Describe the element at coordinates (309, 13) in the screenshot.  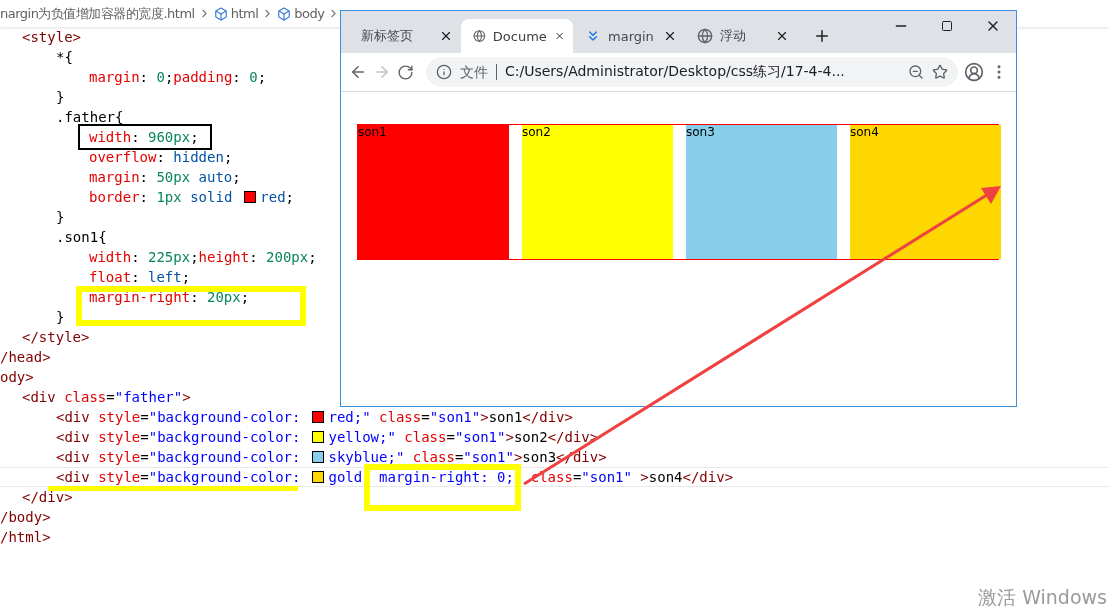
I see `breadcrumb-item: body` at that location.